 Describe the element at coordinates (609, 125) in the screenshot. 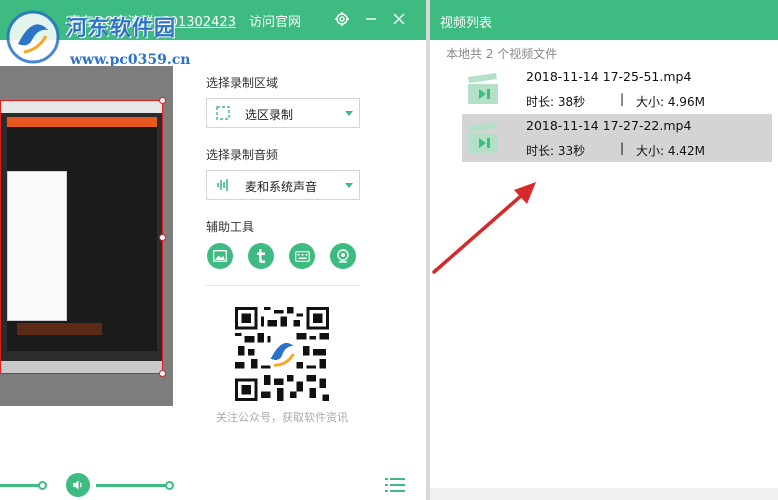

I see `video-filename: 2018-11-14 17-27-22.mp4` at that location.